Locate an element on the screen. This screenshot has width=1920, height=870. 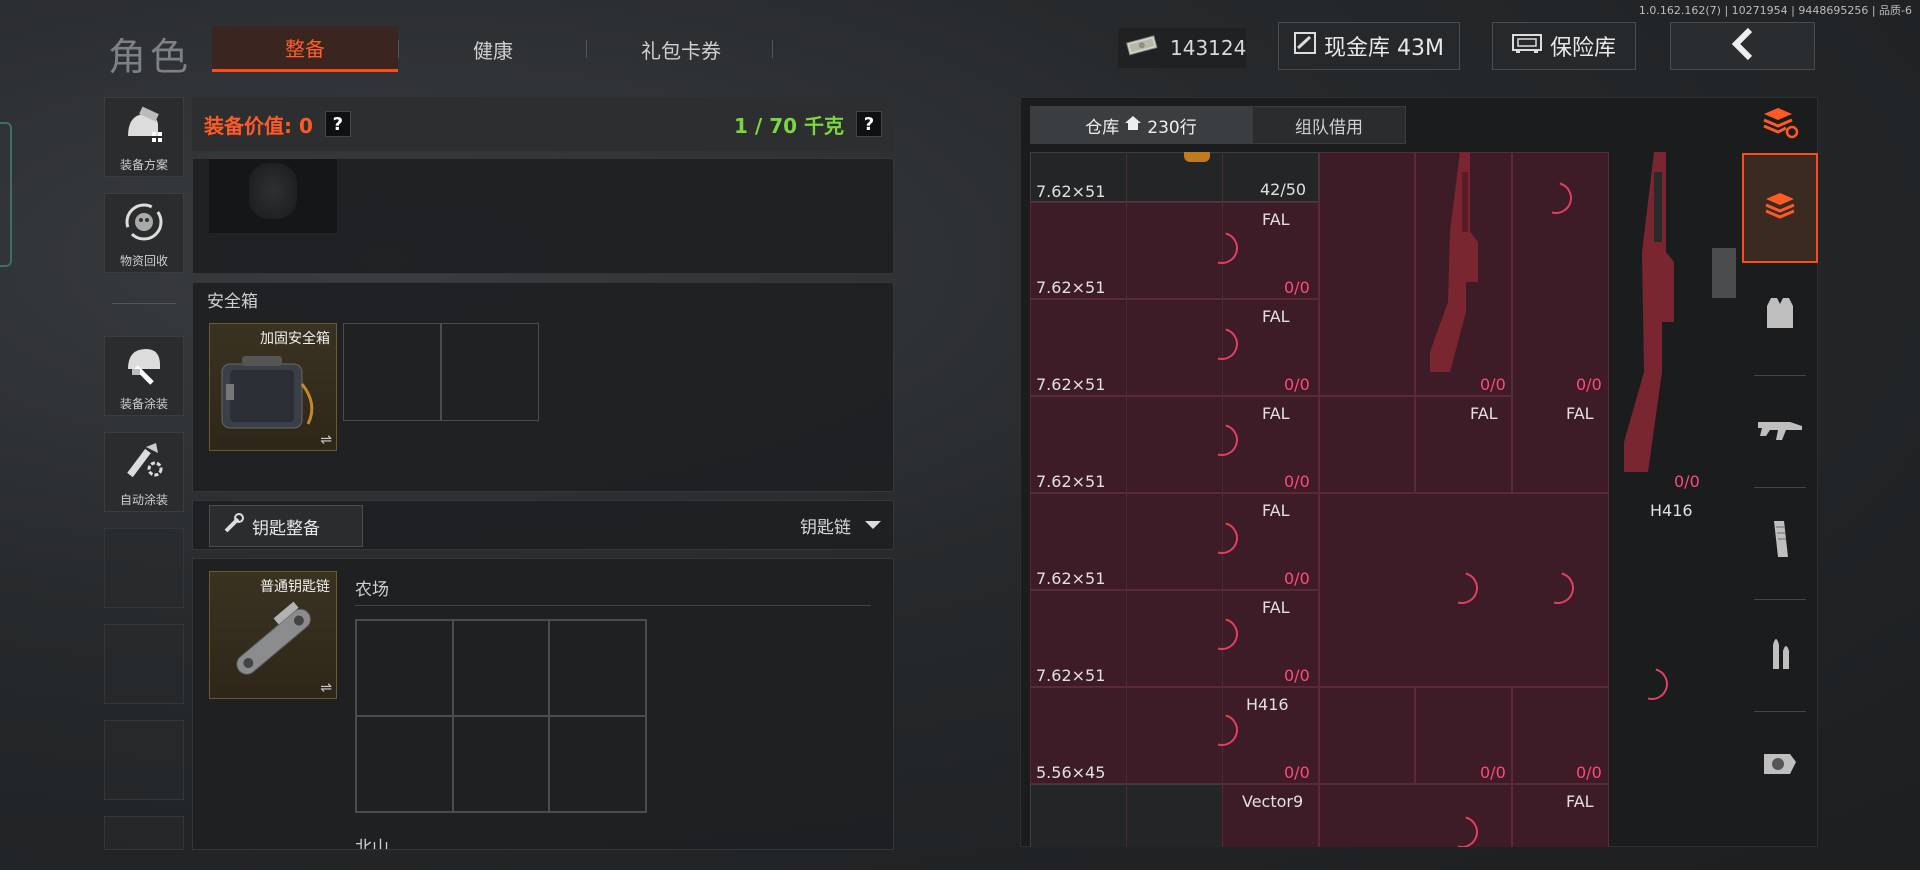
category-weapons is located at coordinates (1780, 429).